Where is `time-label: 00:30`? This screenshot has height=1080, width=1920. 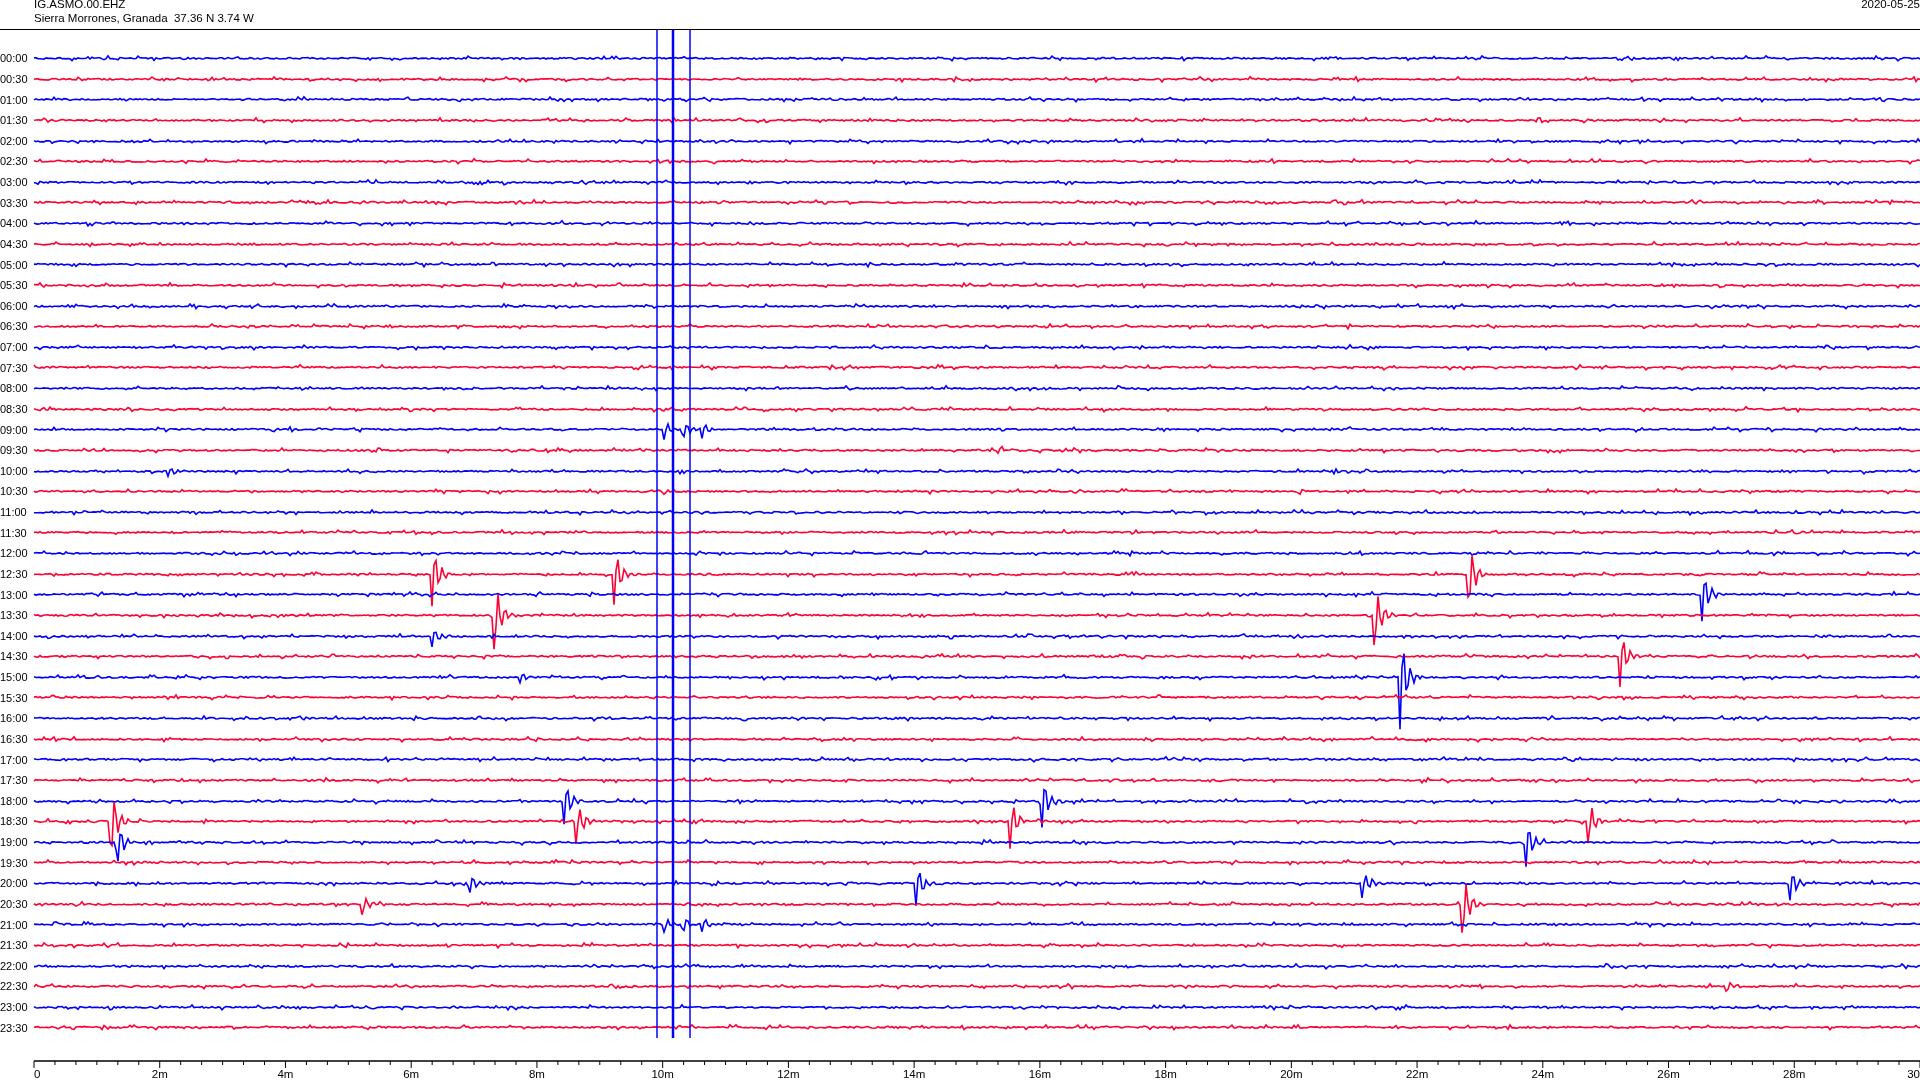
time-label: 00:30 is located at coordinates (14, 78).